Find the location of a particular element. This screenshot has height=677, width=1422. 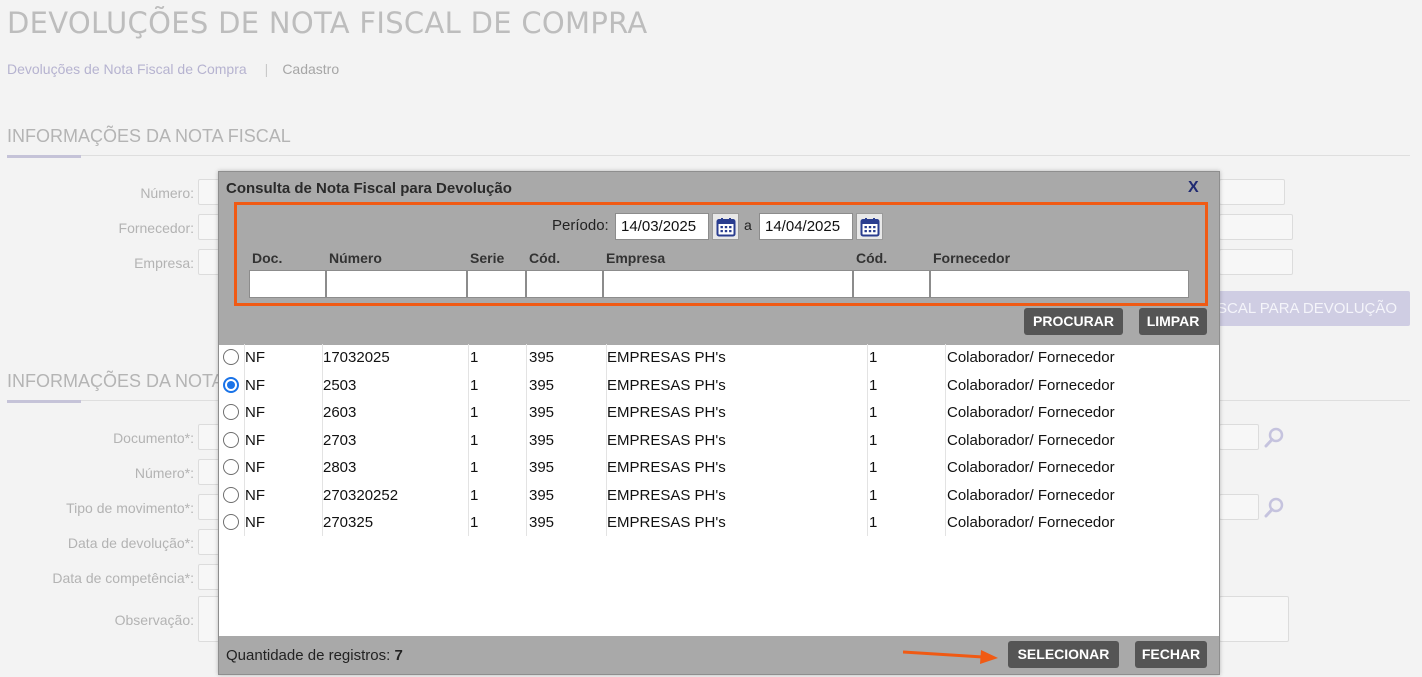

col-header-fornecedor: Fornecedor is located at coordinates (972, 258).